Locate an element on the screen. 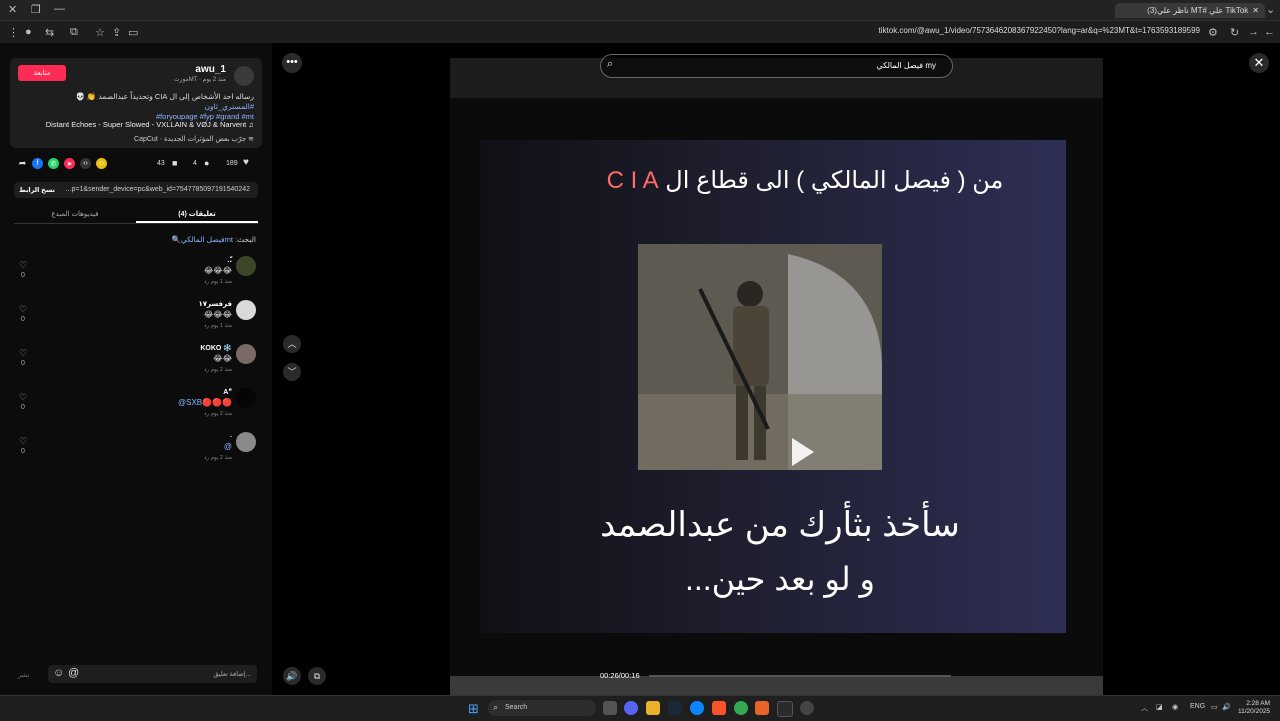 The image size is (1280, 721). browser-tab: (3)ناظر علي MT# علي TikTok ✕ is located at coordinates (1190, 10).